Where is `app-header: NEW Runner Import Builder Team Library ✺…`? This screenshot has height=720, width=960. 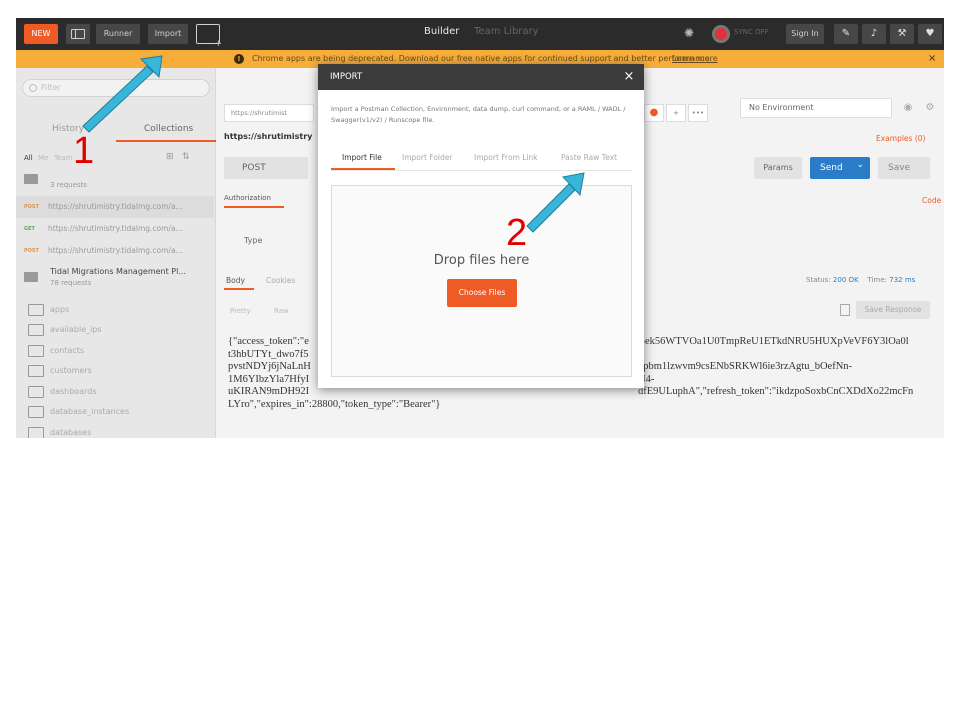 app-header: NEW Runner Import Builder Team Library ✺… is located at coordinates (480, 34).